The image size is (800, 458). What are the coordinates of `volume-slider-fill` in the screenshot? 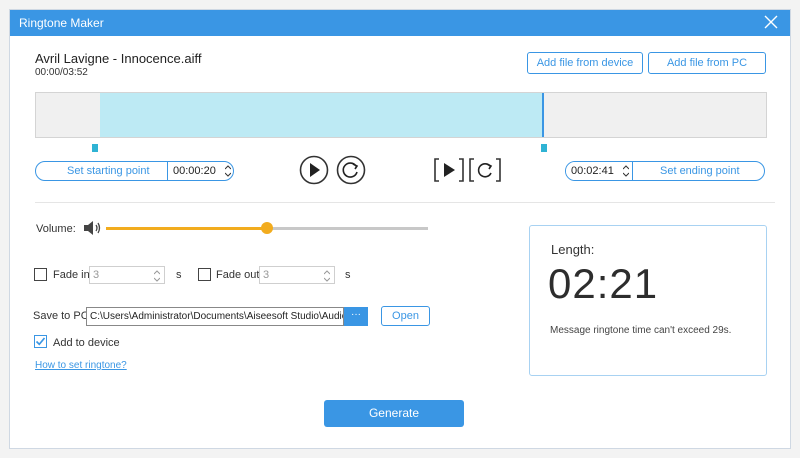 It's located at (186, 228).